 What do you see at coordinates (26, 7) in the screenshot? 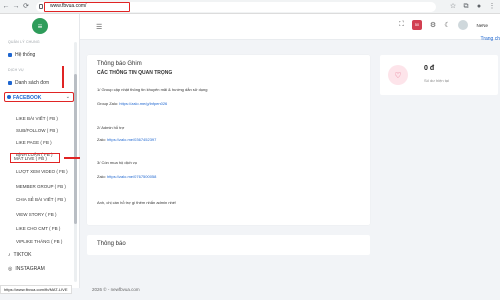
I see `reload-icon: ⟳` at bounding box center [26, 7].